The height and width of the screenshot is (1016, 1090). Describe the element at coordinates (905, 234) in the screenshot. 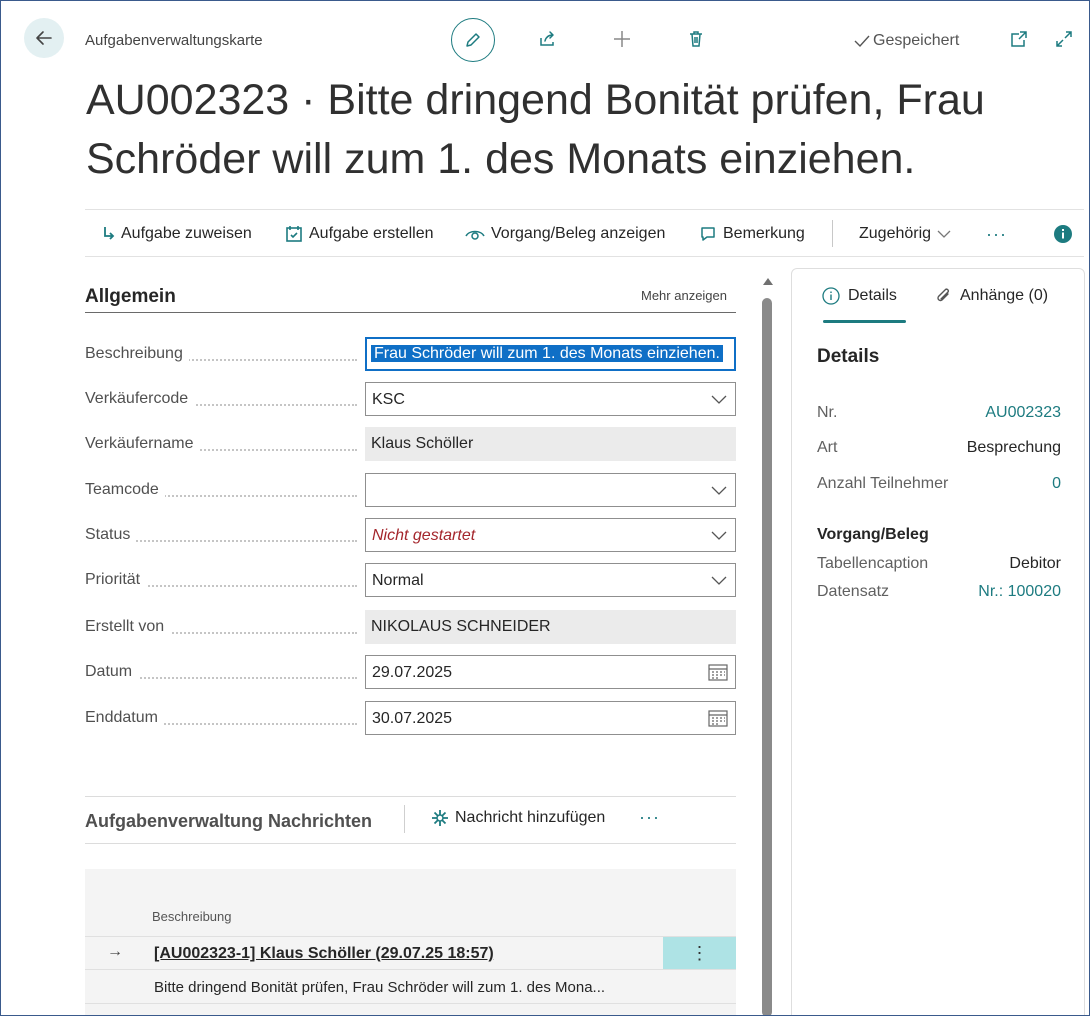

I see `related-menu-button: Zugehörig` at that location.